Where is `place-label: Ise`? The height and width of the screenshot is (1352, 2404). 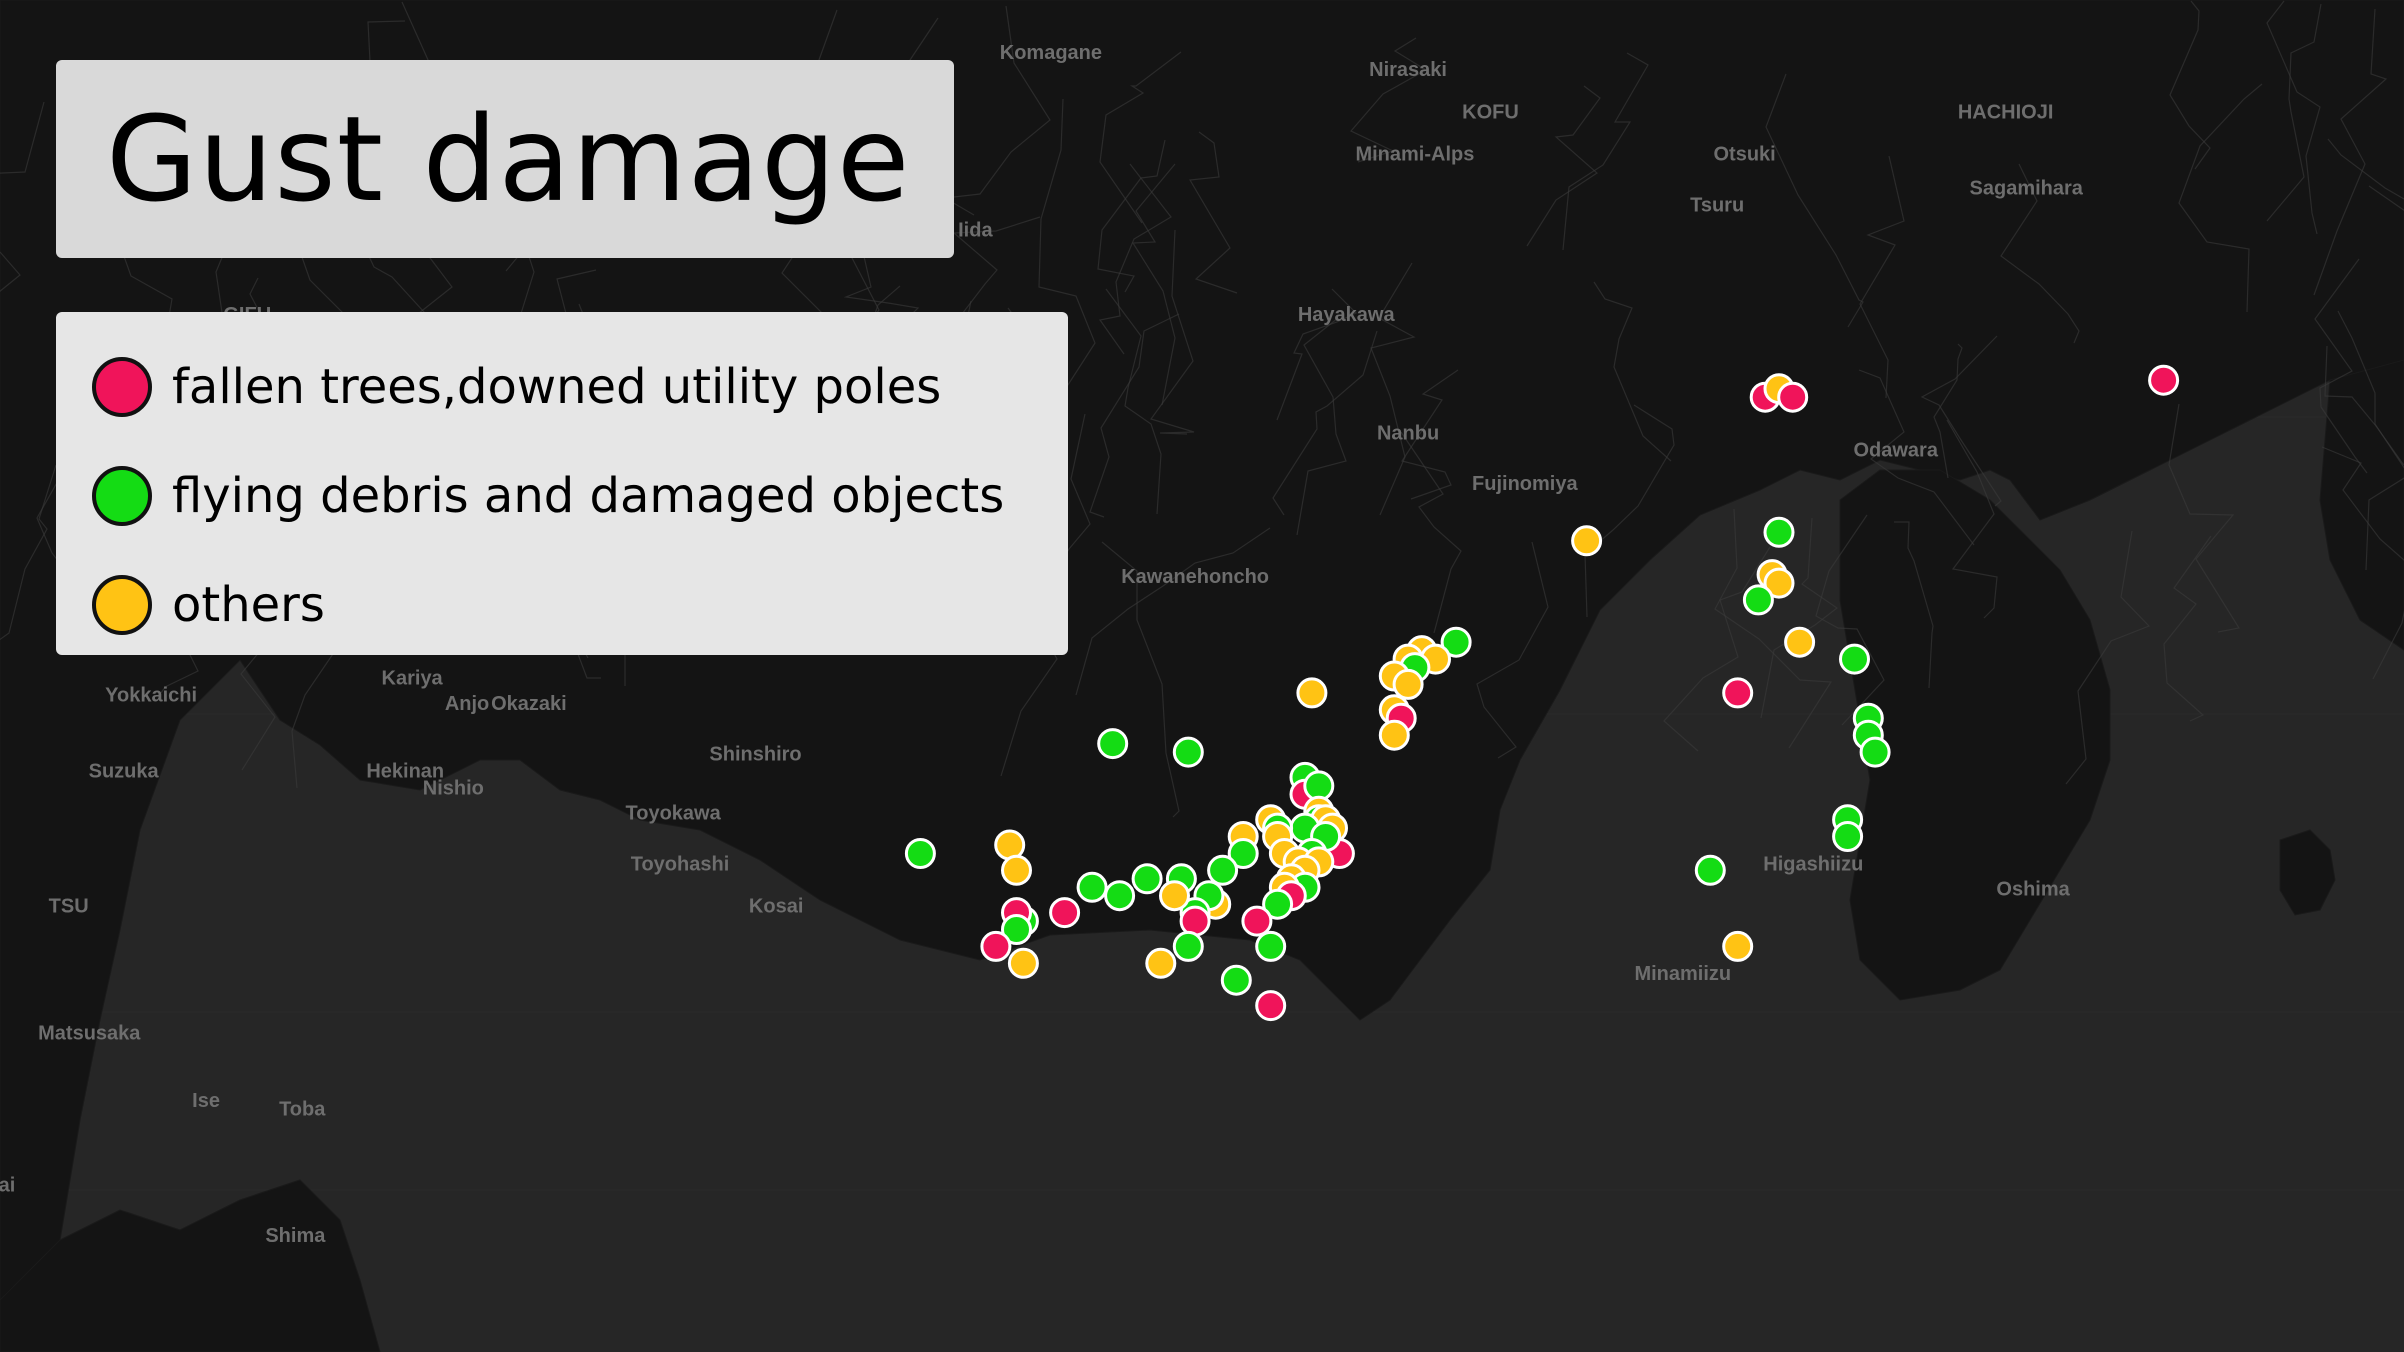 place-label: Ise is located at coordinates (206, 1101).